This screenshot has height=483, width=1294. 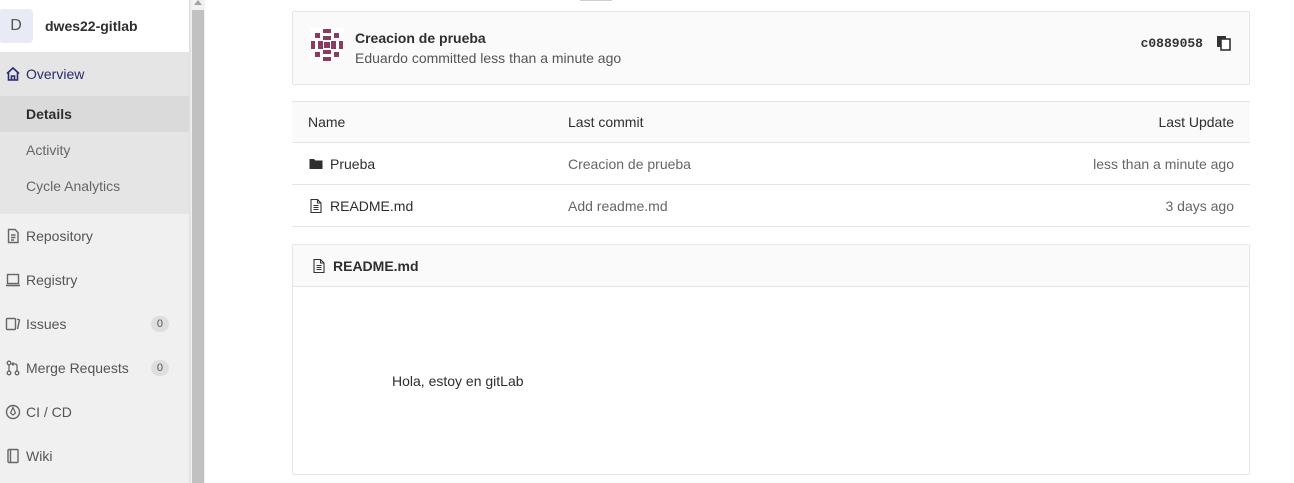 What do you see at coordinates (94, 236) in the screenshot?
I see `nav-repository: Repository` at bounding box center [94, 236].